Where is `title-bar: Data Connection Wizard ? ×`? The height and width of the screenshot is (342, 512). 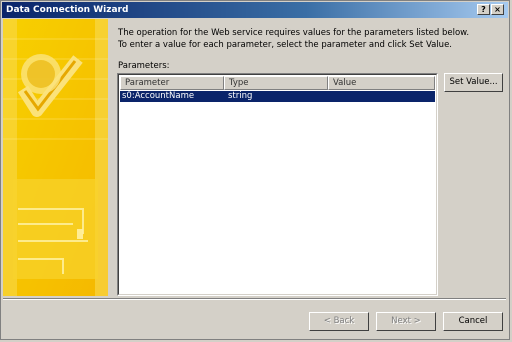 title-bar: Data Connection Wizard ? × is located at coordinates (255, 10).